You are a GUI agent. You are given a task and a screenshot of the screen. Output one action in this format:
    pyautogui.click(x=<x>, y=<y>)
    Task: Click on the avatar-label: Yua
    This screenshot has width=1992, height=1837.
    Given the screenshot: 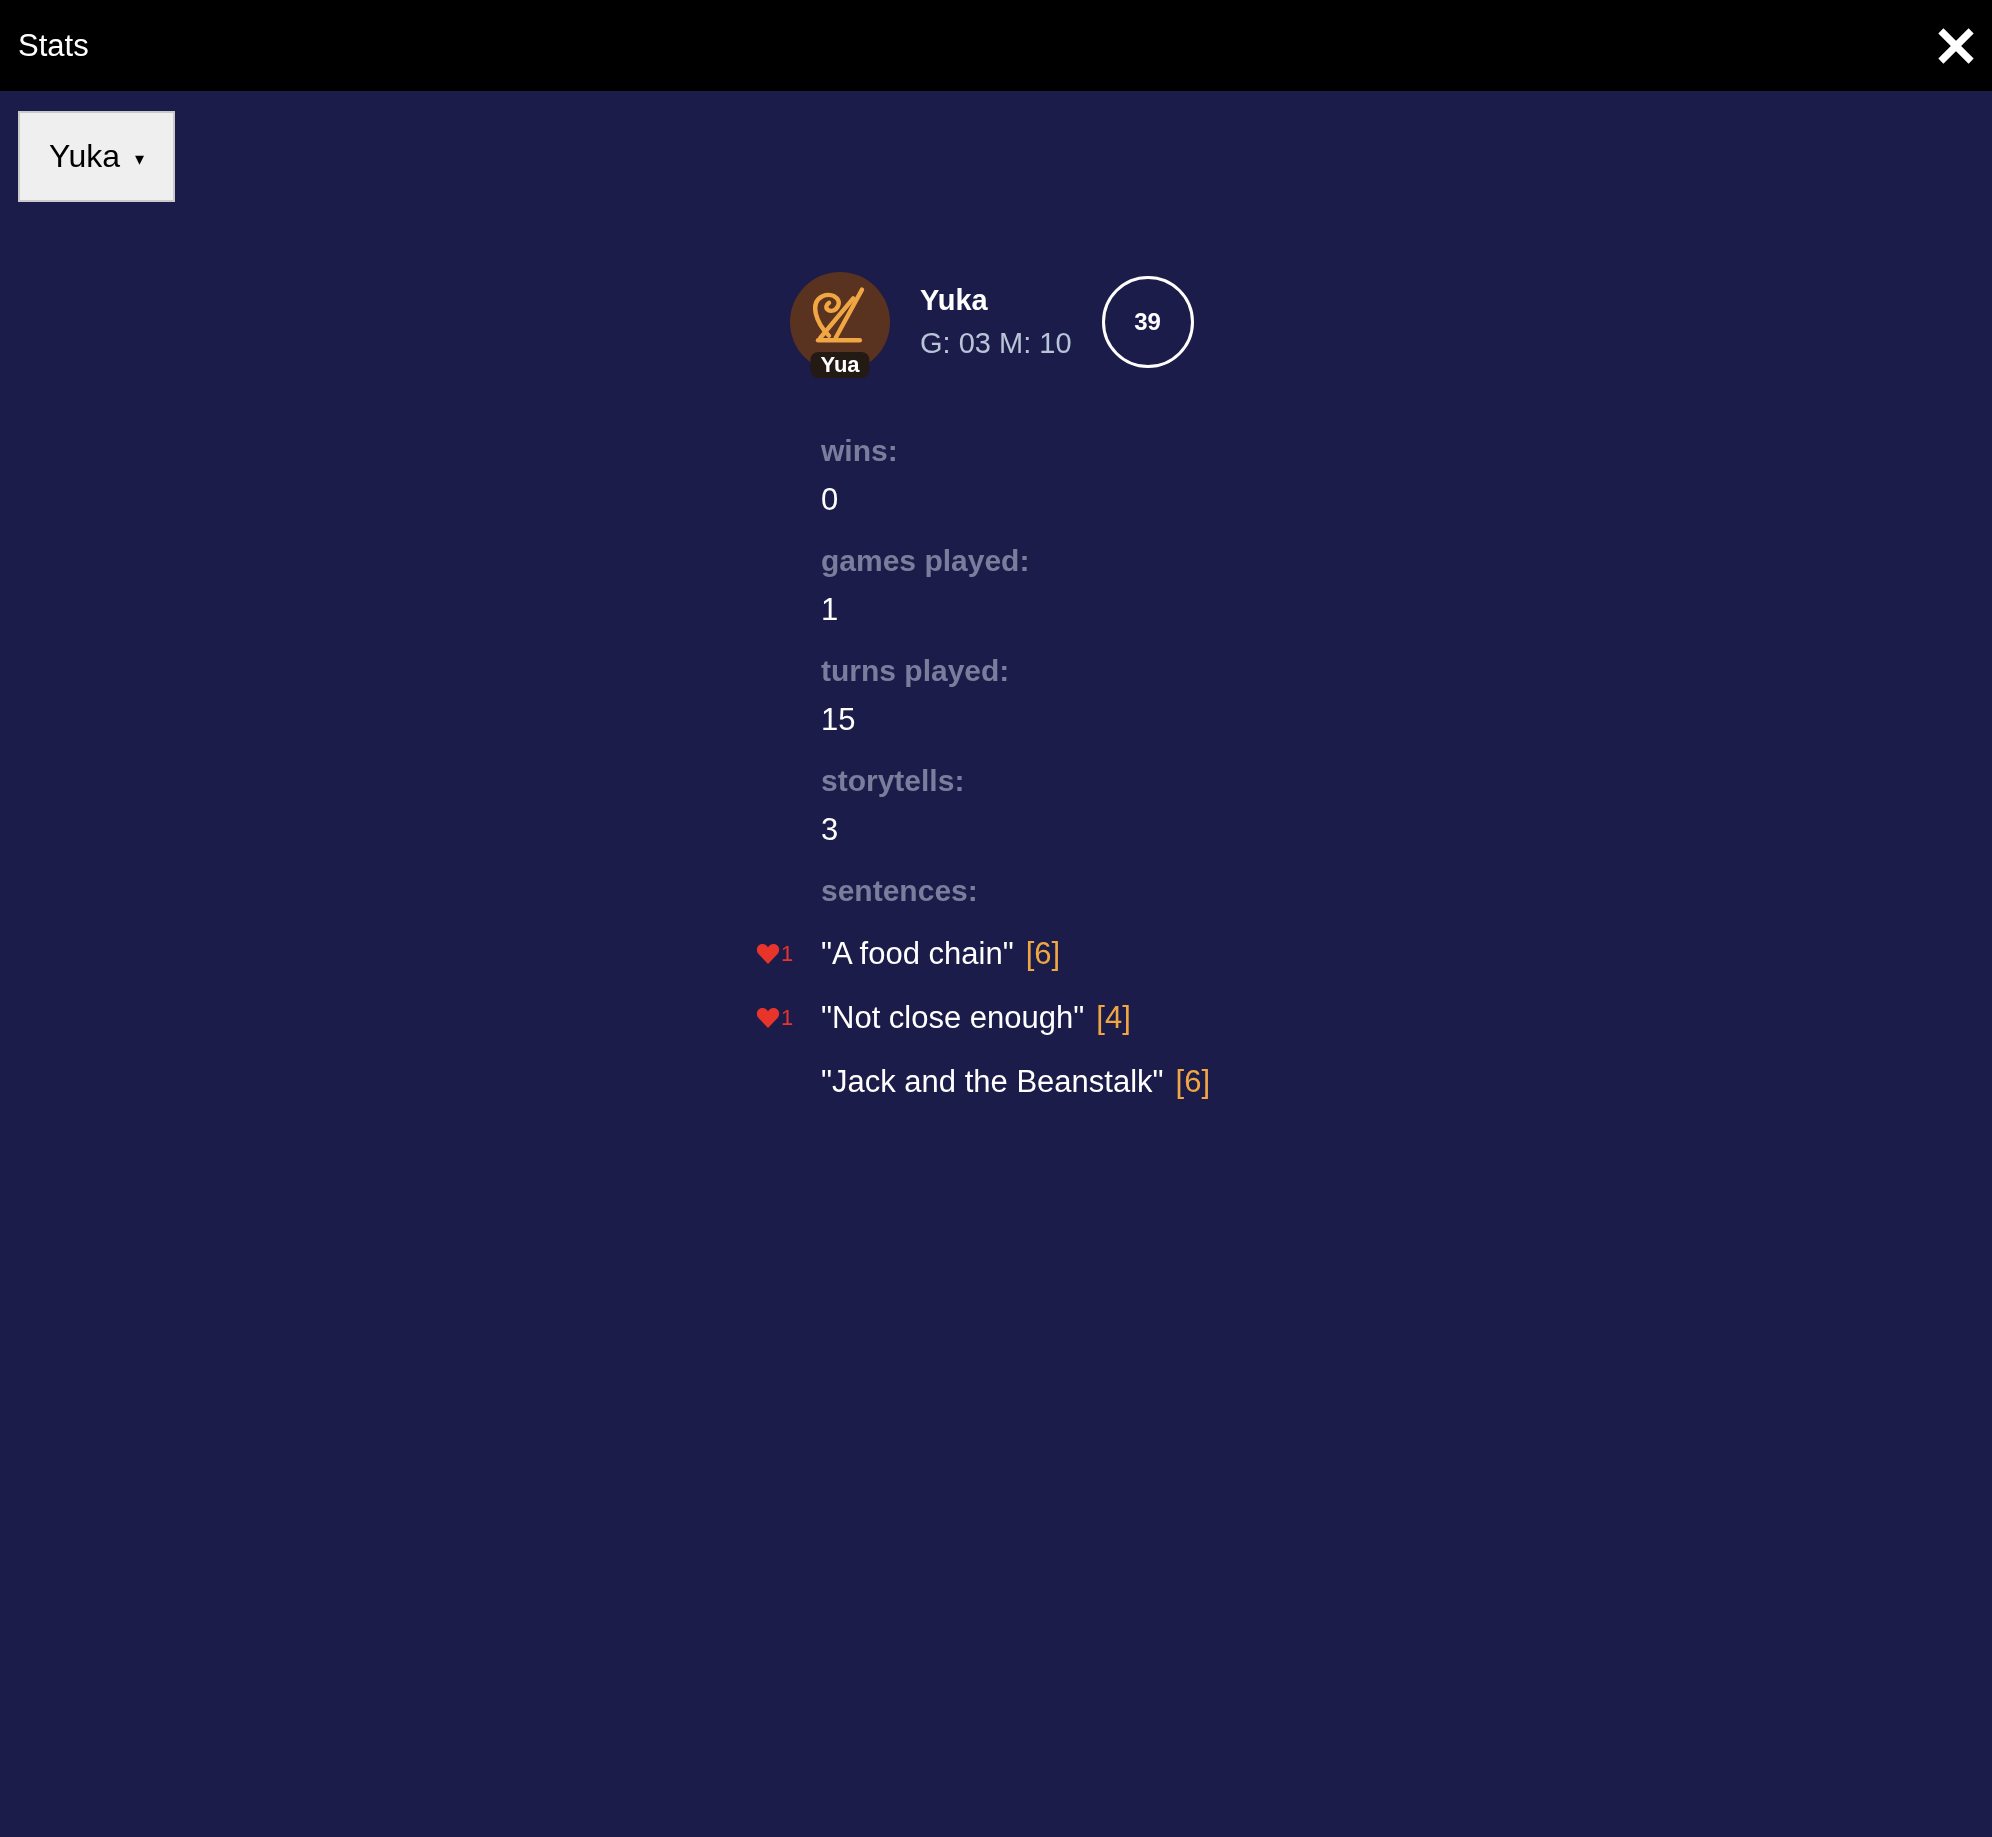 What is the action you would take?
    pyautogui.click(x=840, y=365)
    